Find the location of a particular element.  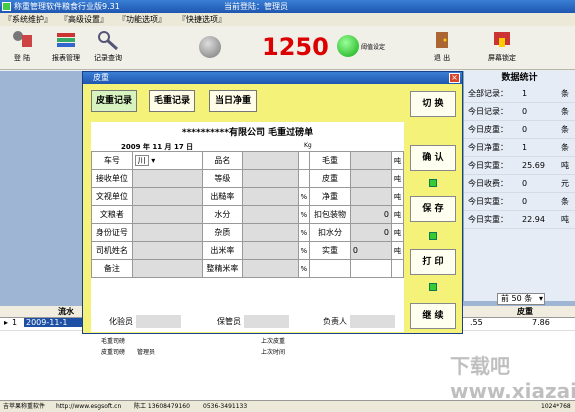

moisture-field is located at coordinates (270, 214).